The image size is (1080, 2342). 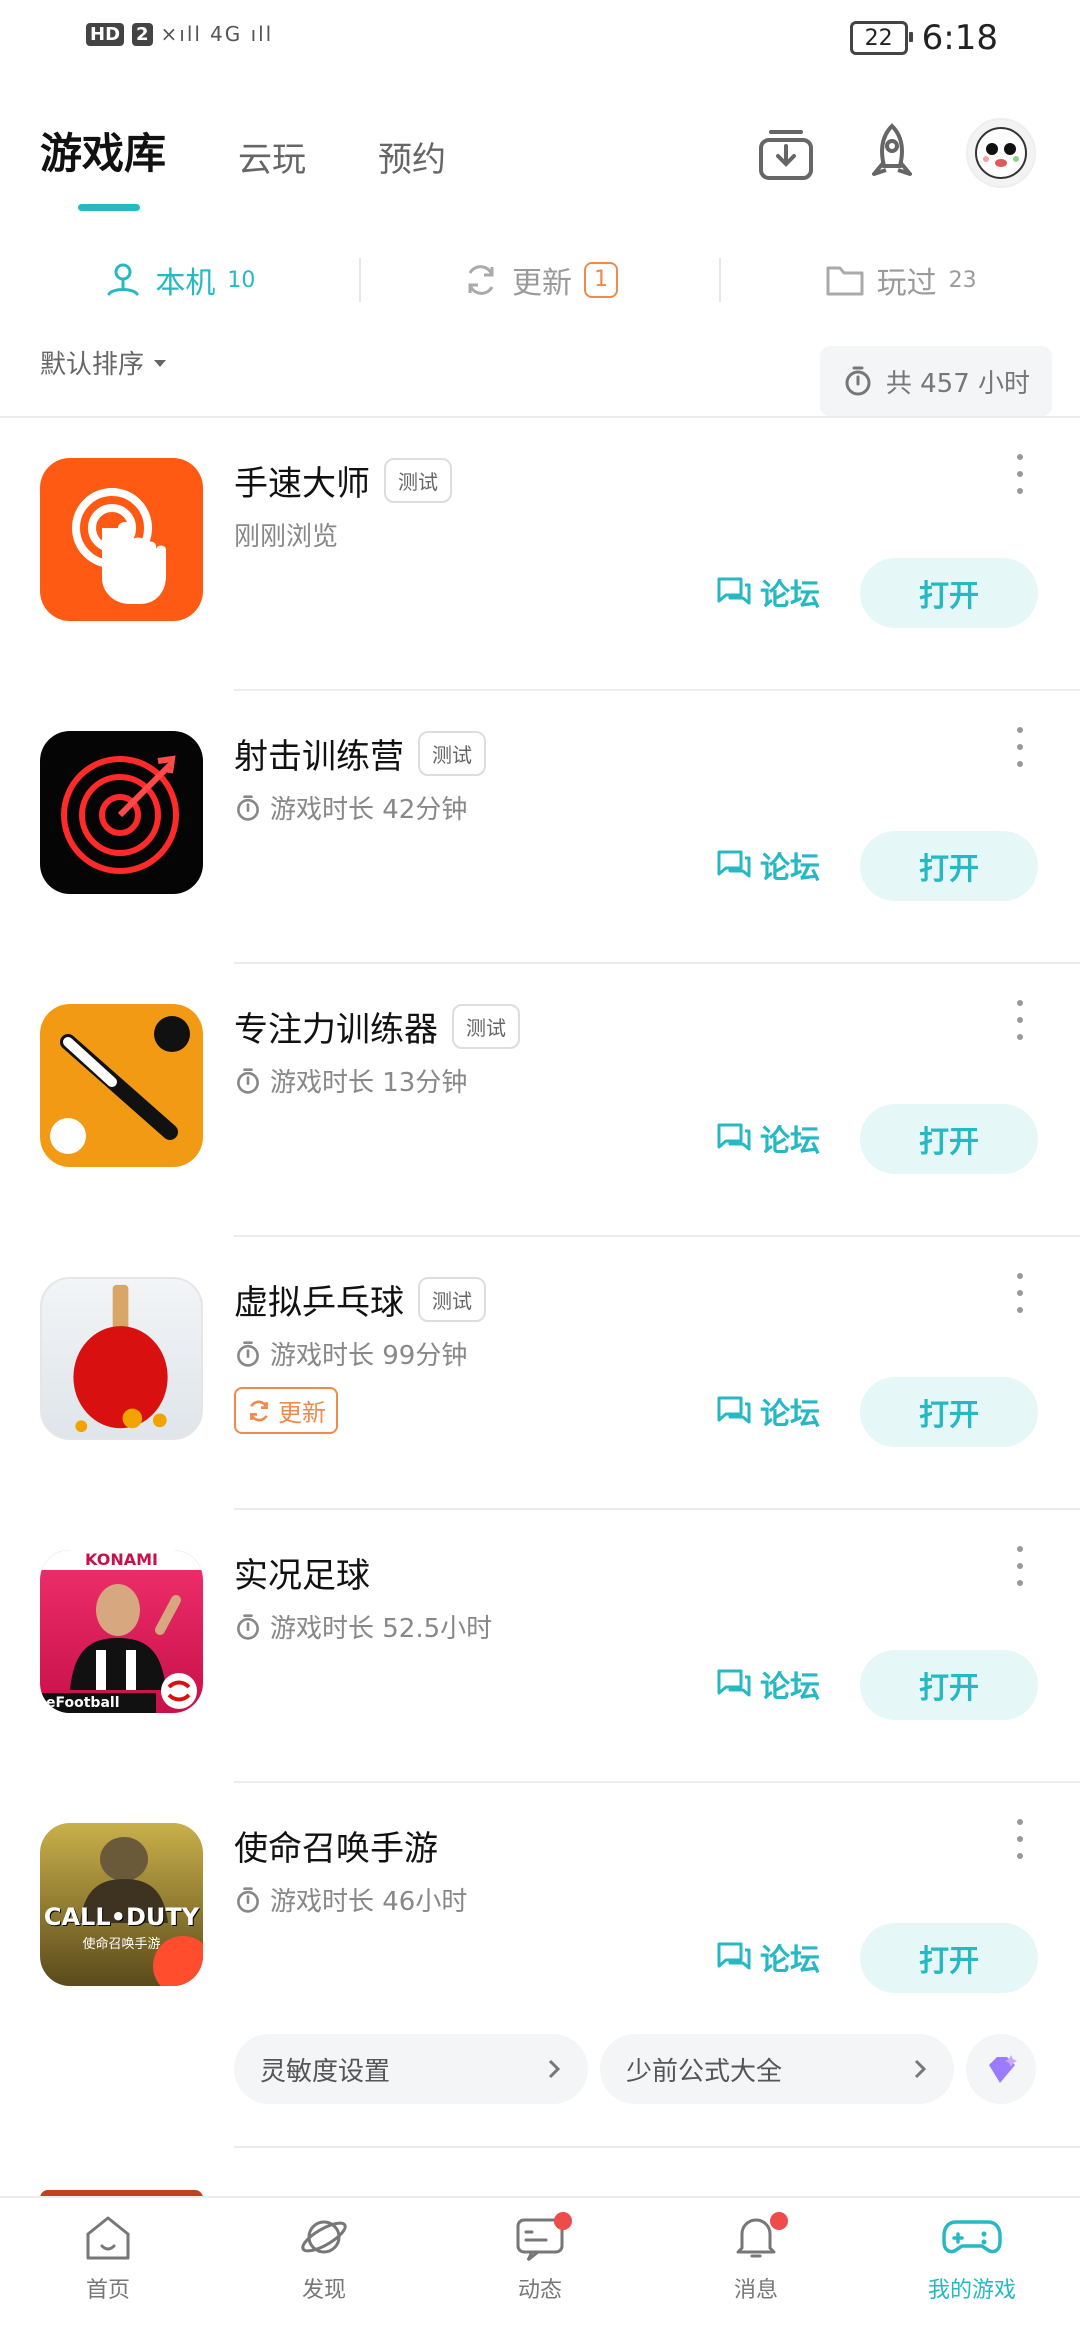 I want to click on game-info: 游戏时长 52.5小时, so click(x=363, y=1626).